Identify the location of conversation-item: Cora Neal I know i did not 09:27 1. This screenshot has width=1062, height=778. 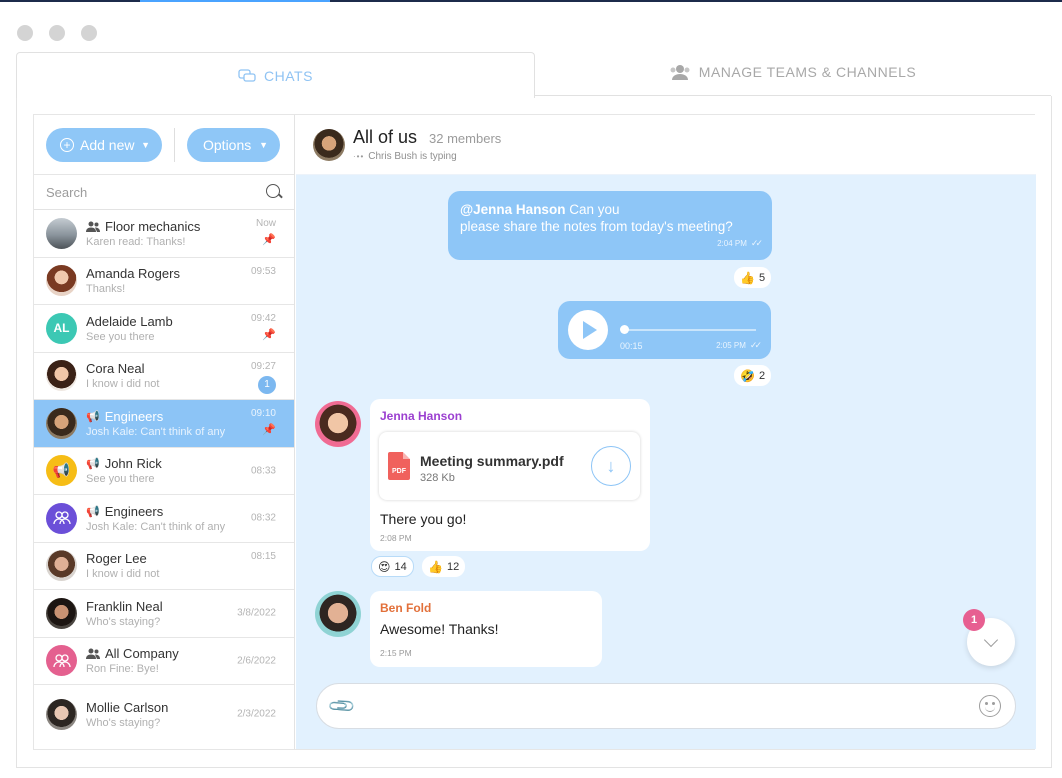
(164, 376).